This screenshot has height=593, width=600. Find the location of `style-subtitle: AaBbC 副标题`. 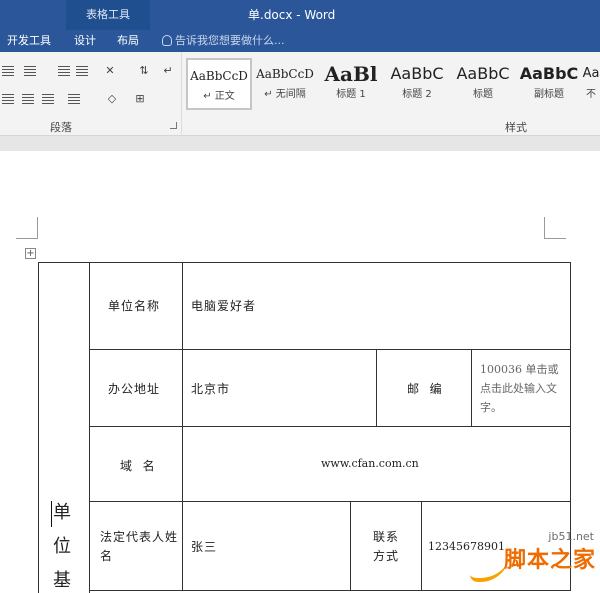

style-subtitle: AaBbC 副标题 is located at coordinates (549, 84).